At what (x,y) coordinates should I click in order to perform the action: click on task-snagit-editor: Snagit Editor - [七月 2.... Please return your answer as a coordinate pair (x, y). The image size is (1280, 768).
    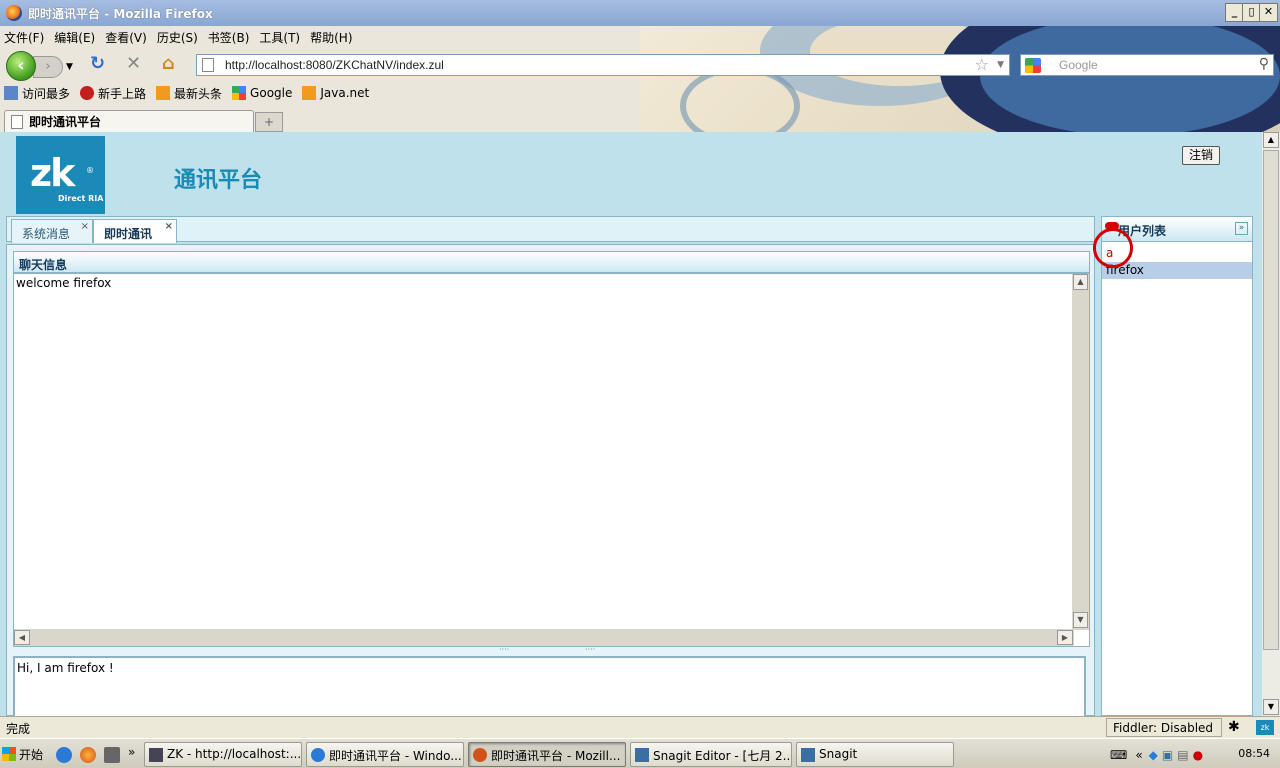
    Looking at the image, I should click on (711, 754).